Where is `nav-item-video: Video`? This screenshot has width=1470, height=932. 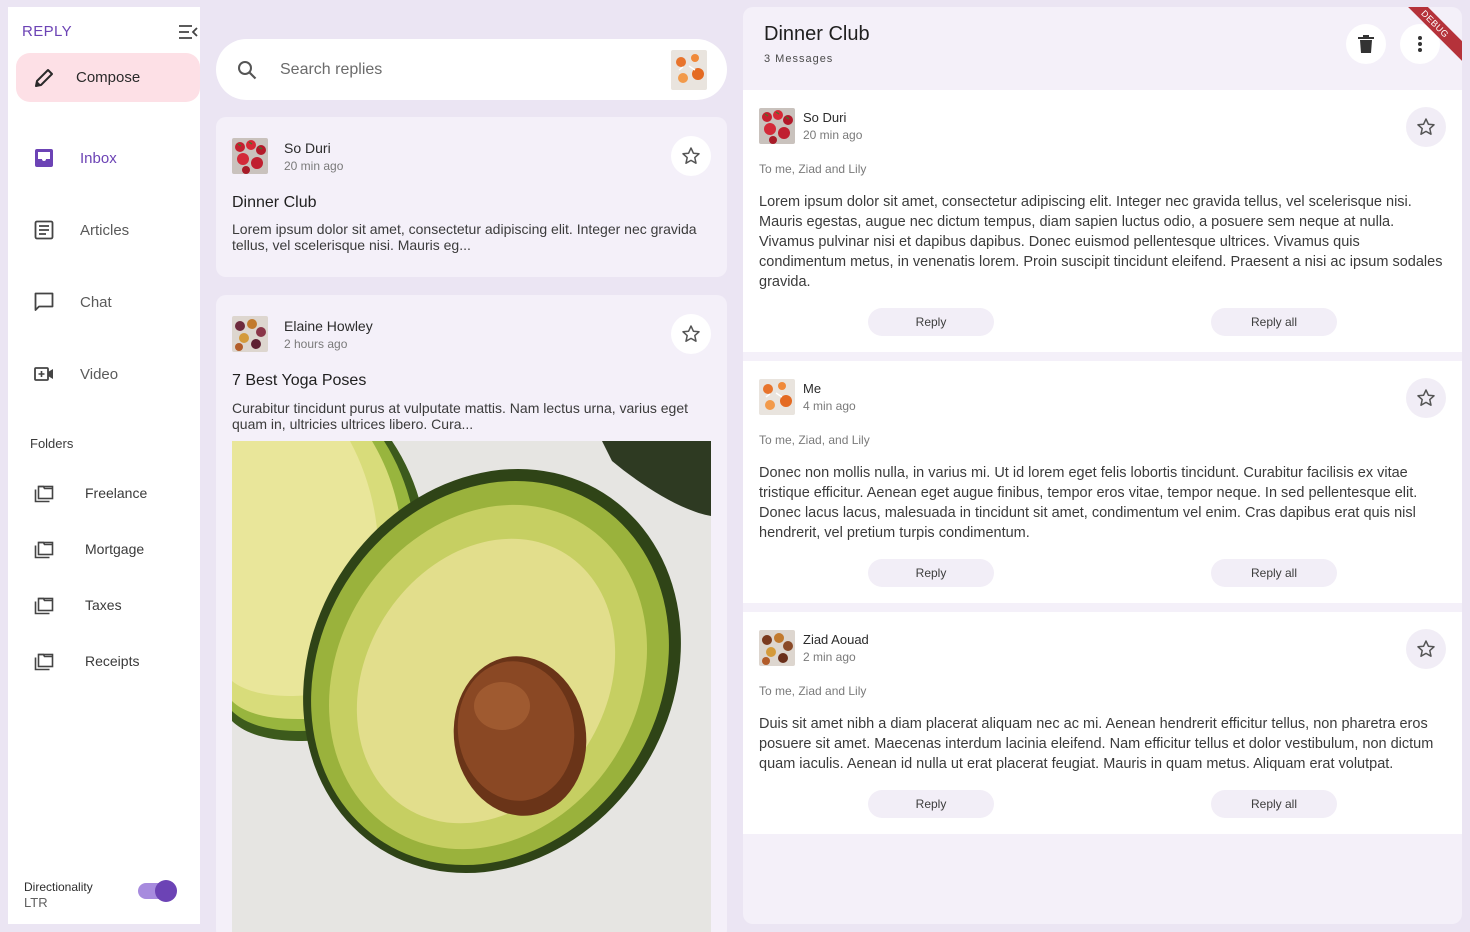
nav-item-video: Video is located at coordinates (104, 374).